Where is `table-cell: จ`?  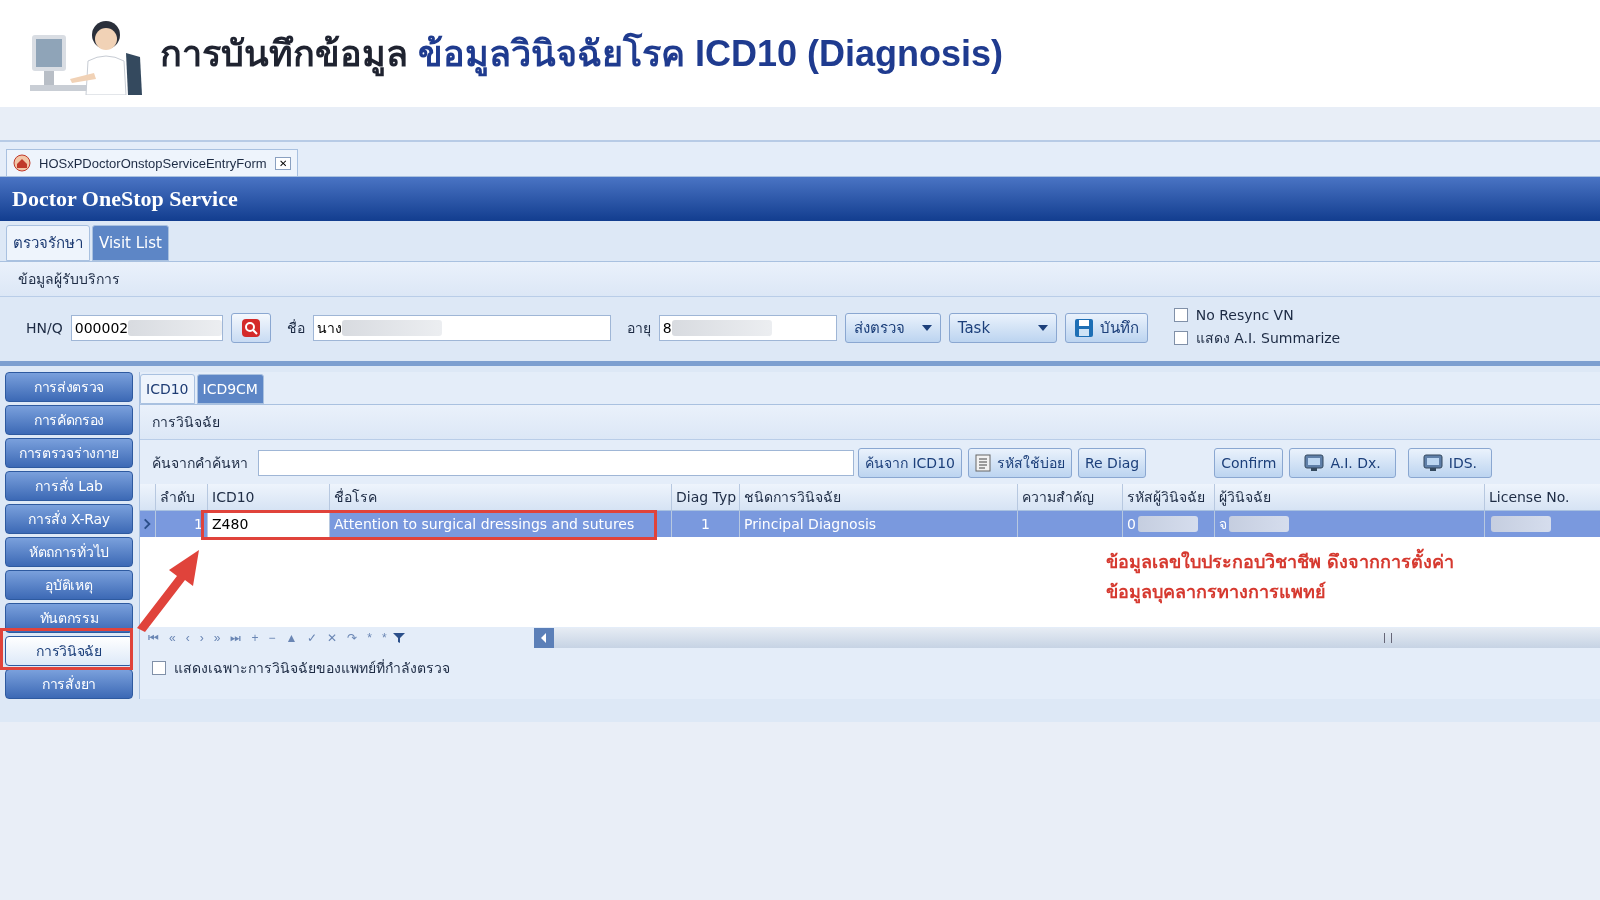
table-cell: จ is located at coordinates (1350, 524).